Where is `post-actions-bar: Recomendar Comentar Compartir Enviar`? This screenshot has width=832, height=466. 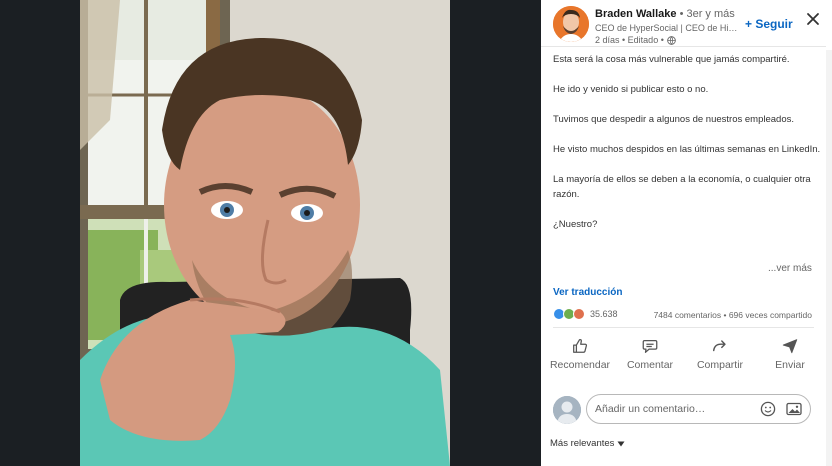 post-actions-bar: Recomendar Comentar Compartir Enviar is located at coordinates (685, 354).